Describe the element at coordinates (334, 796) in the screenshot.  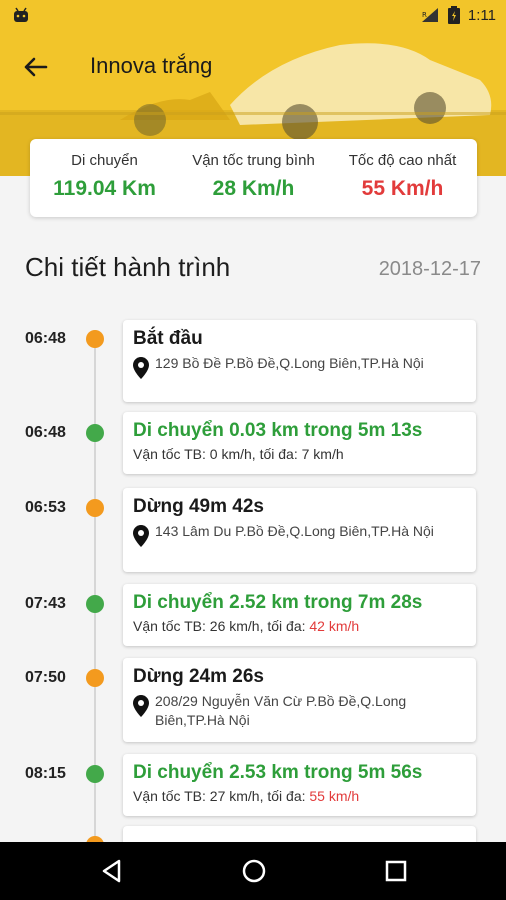
I see `max-speed-text: 55 km/h` at that location.